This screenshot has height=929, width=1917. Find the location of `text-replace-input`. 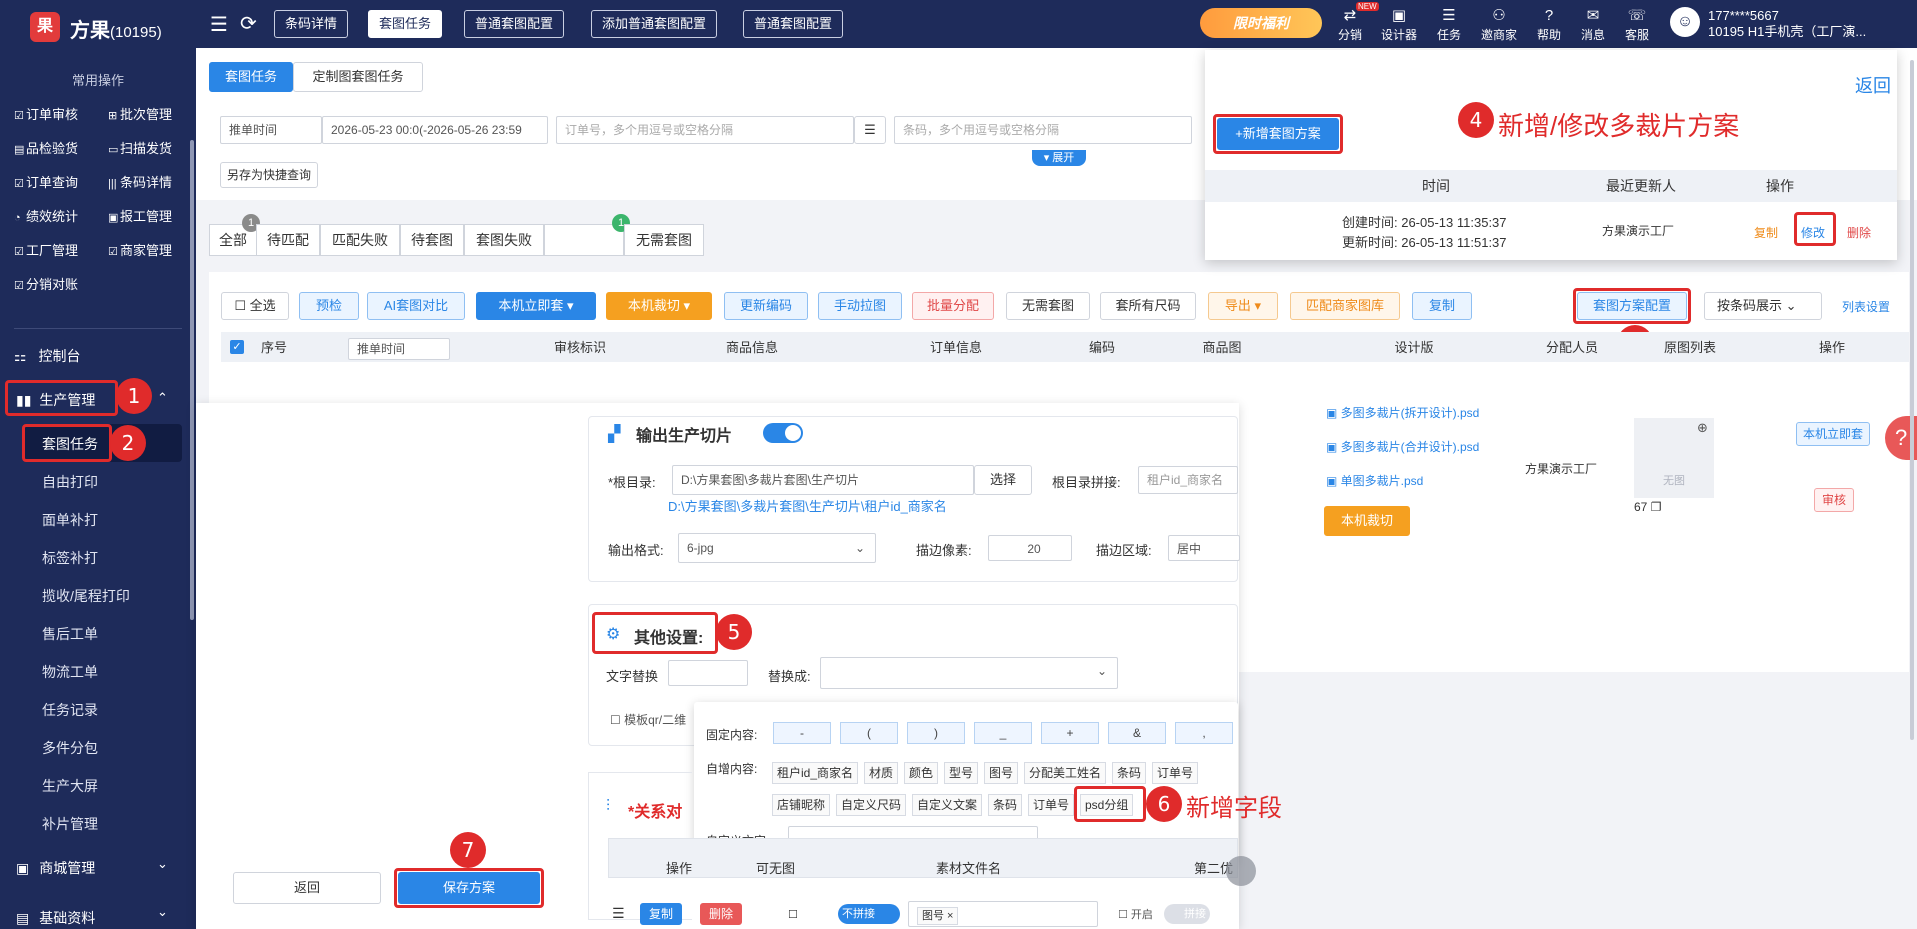

text-replace-input is located at coordinates (708, 673).